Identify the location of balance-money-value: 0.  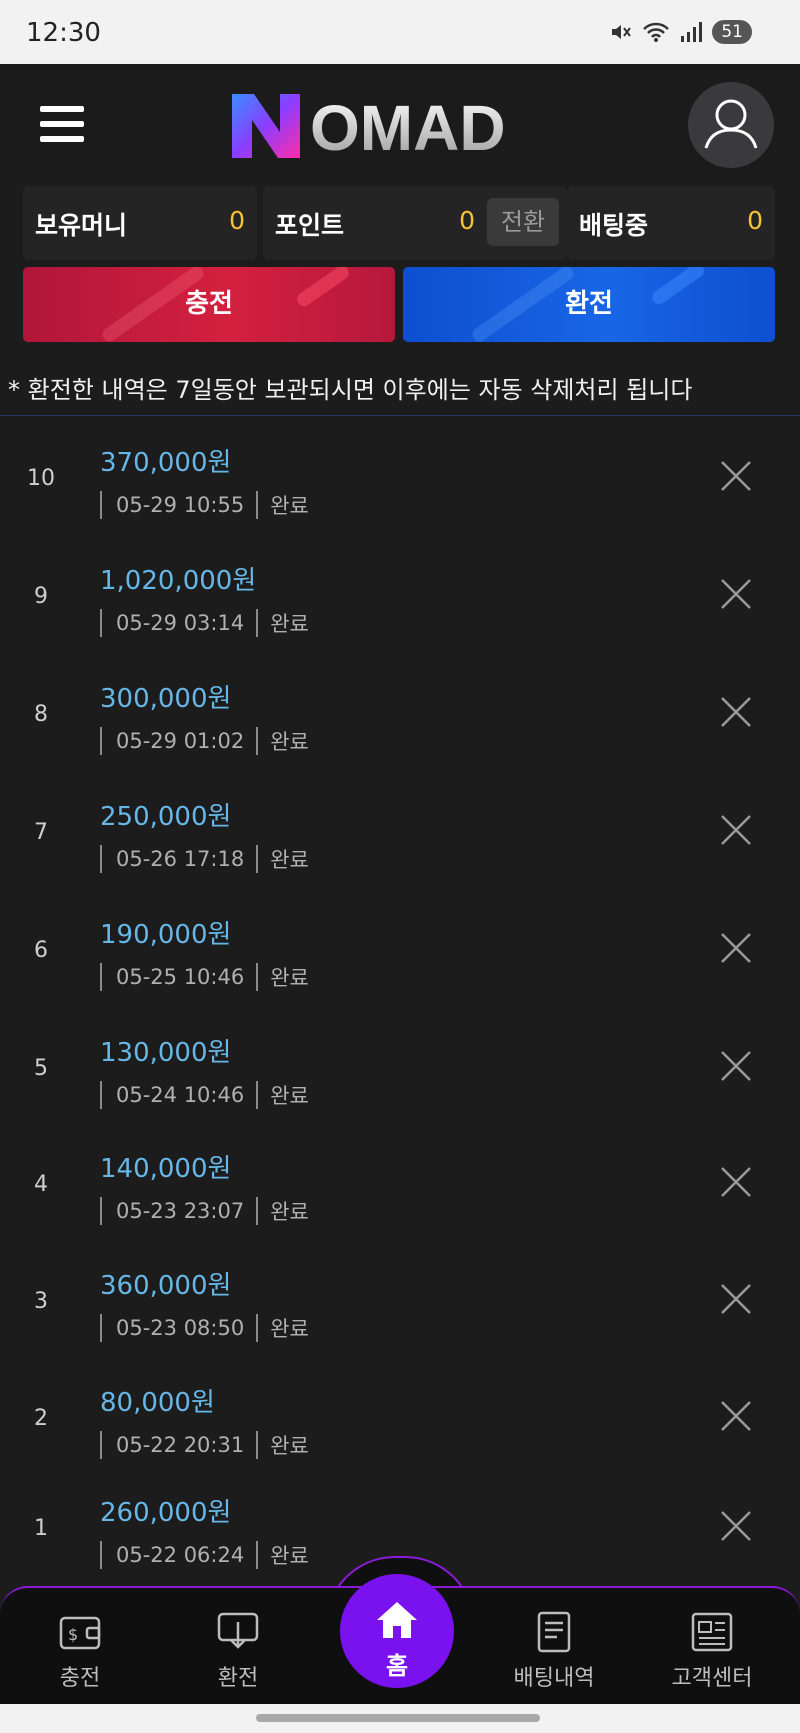
(237, 220).